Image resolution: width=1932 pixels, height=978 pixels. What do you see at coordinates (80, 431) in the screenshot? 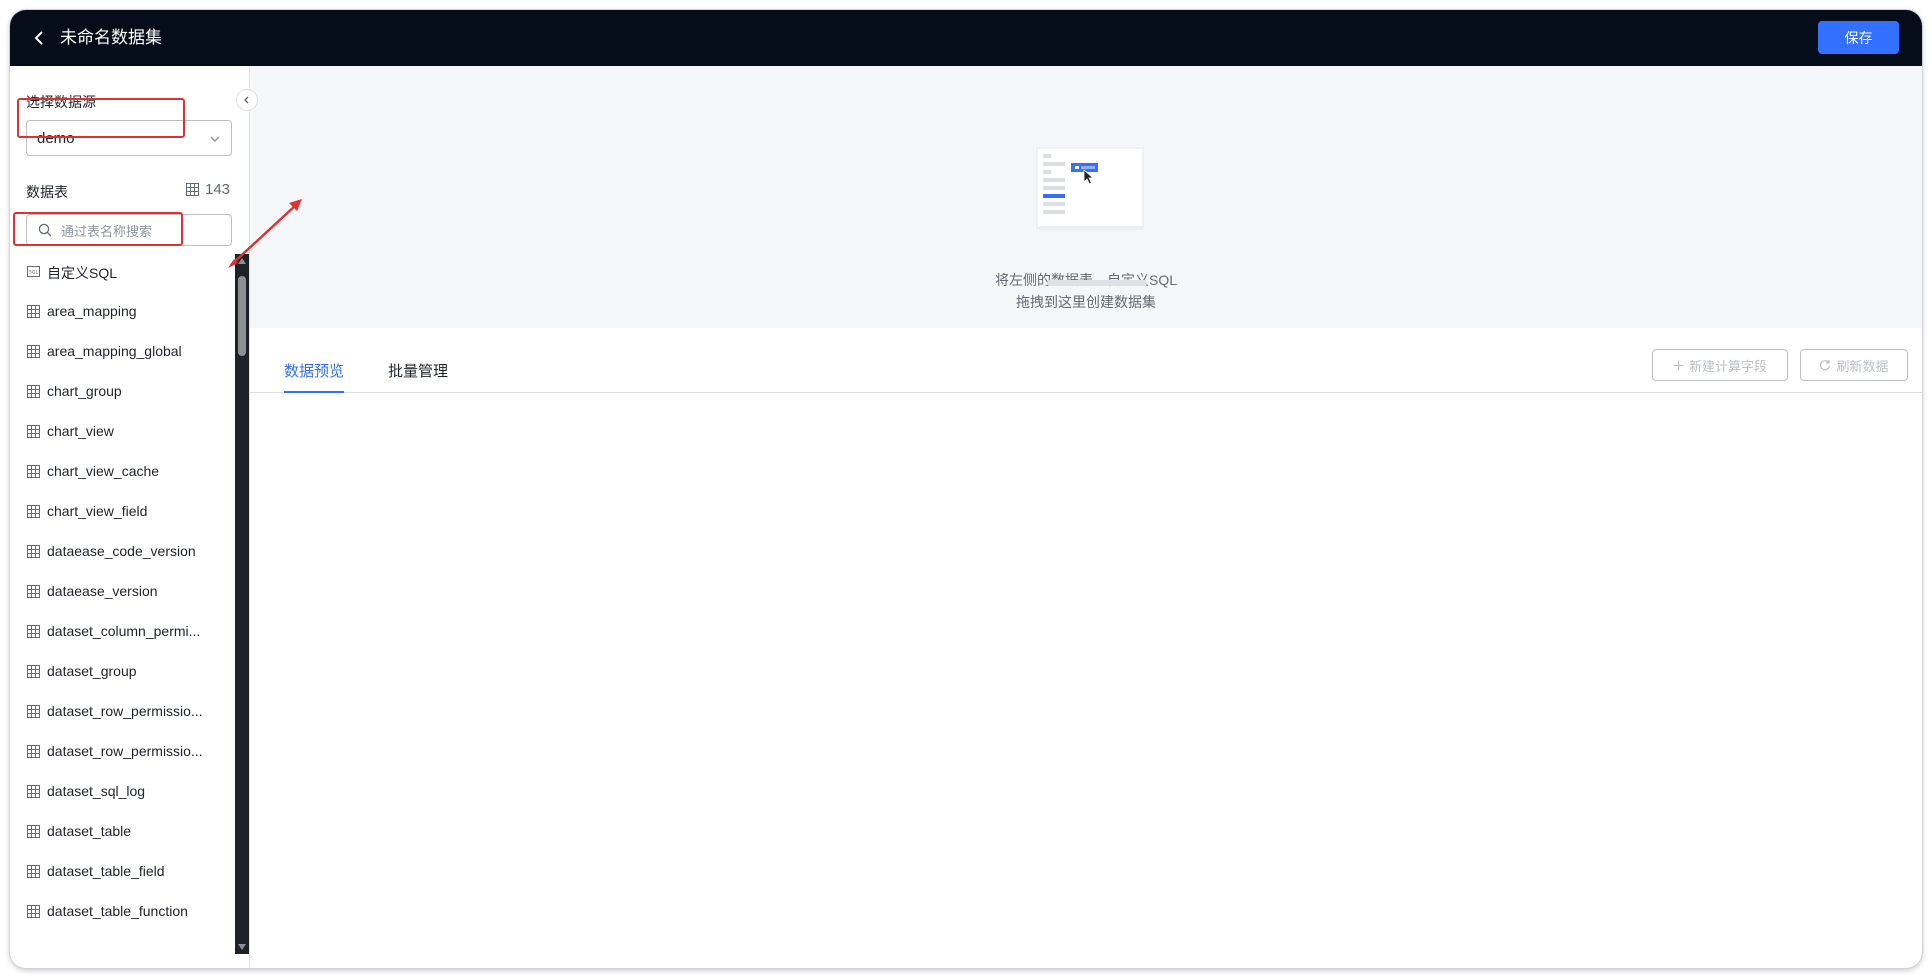
I see `table-name: chart_view` at bounding box center [80, 431].